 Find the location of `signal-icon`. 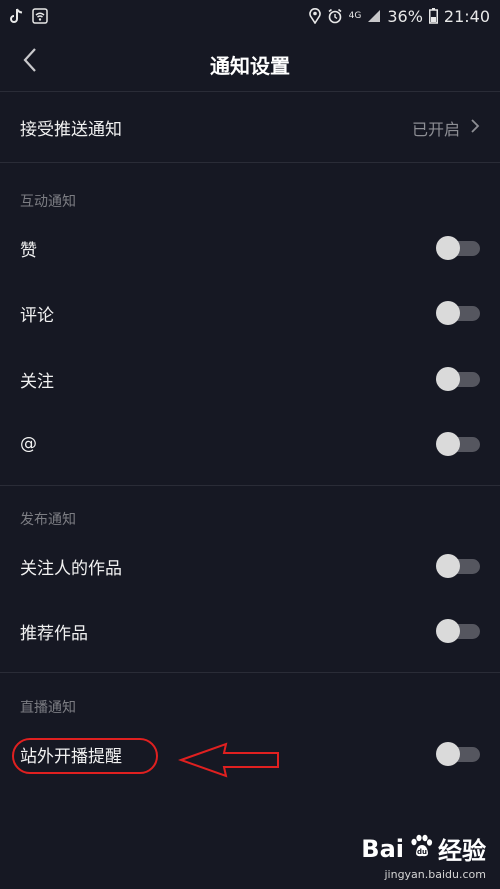

signal-icon is located at coordinates (374, 16).